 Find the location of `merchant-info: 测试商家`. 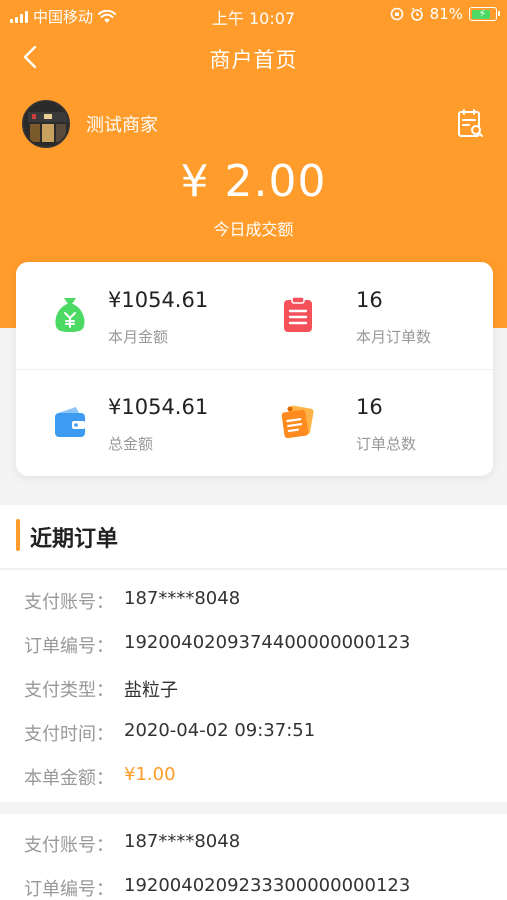

merchant-info: 测试商家 is located at coordinates (90, 124).